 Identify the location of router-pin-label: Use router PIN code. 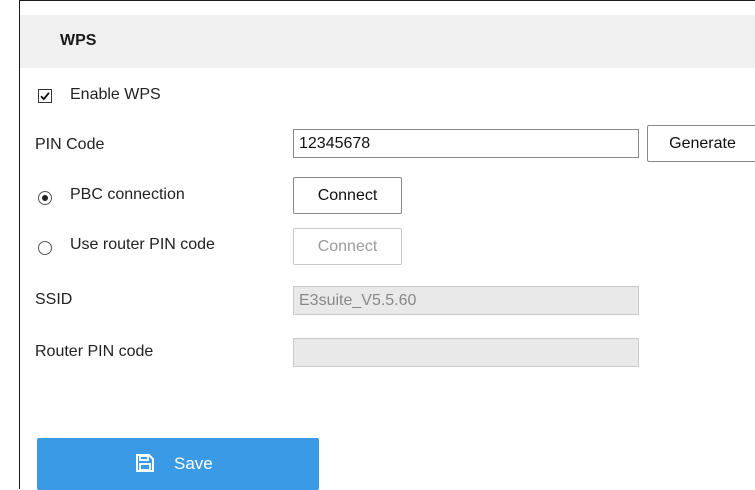
(142, 244).